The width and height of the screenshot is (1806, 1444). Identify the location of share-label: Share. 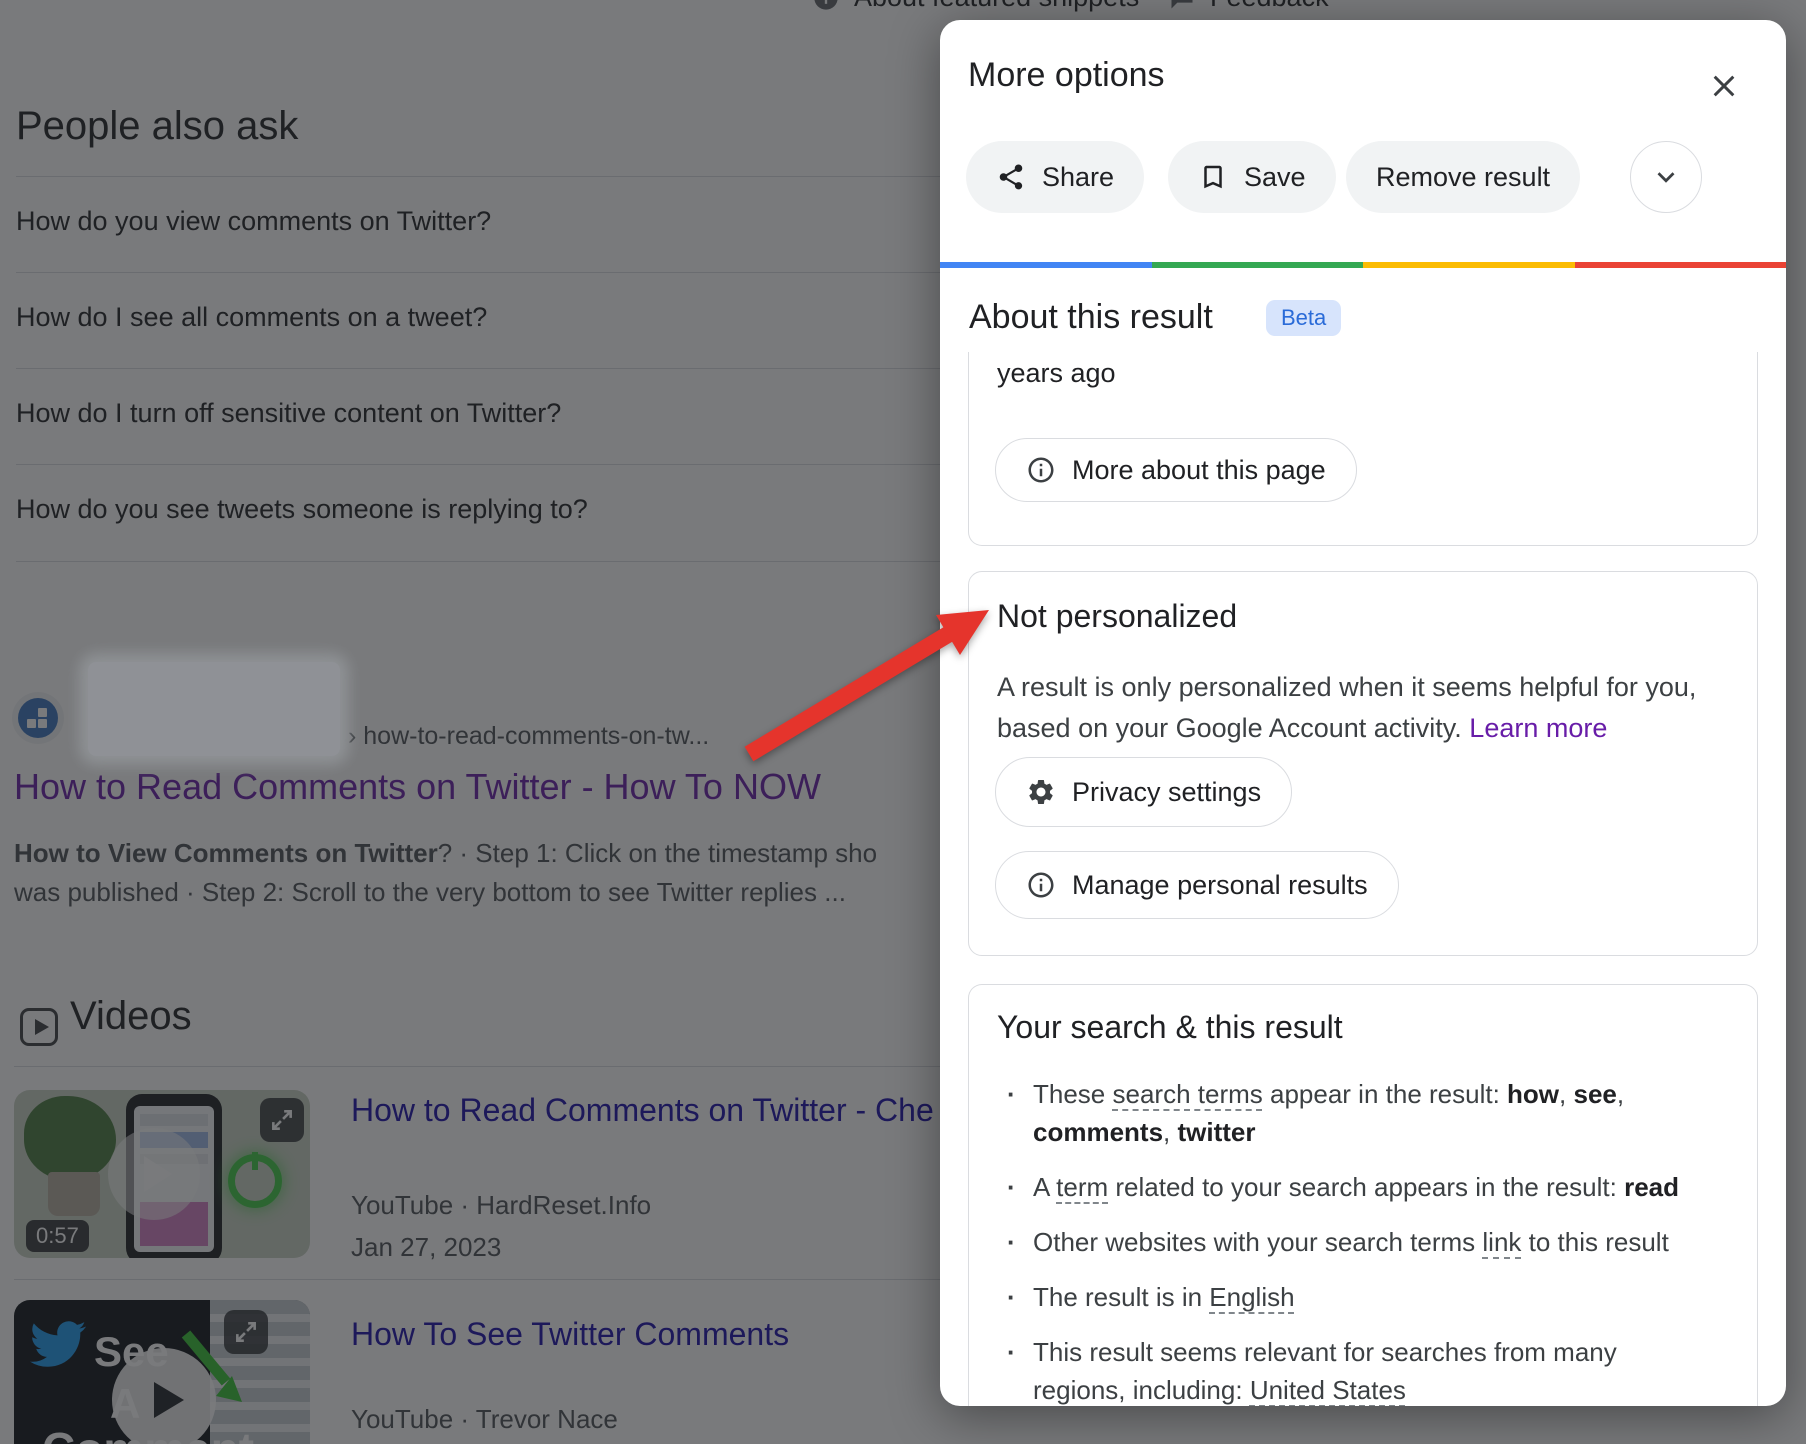
(1078, 176).